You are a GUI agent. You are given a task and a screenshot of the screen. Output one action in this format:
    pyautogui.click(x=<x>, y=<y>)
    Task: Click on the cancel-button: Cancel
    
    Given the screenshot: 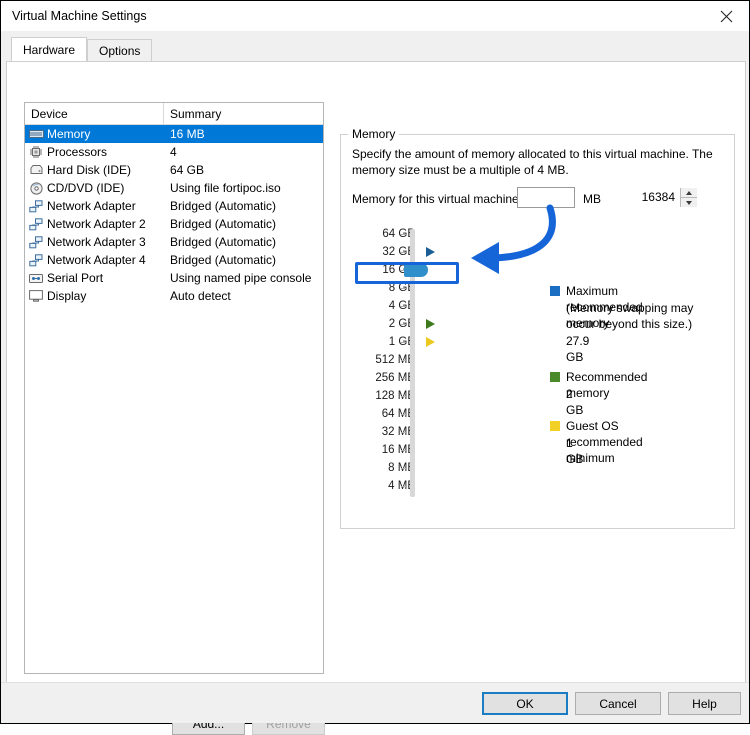 What is the action you would take?
    pyautogui.click(x=618, y=703)
    